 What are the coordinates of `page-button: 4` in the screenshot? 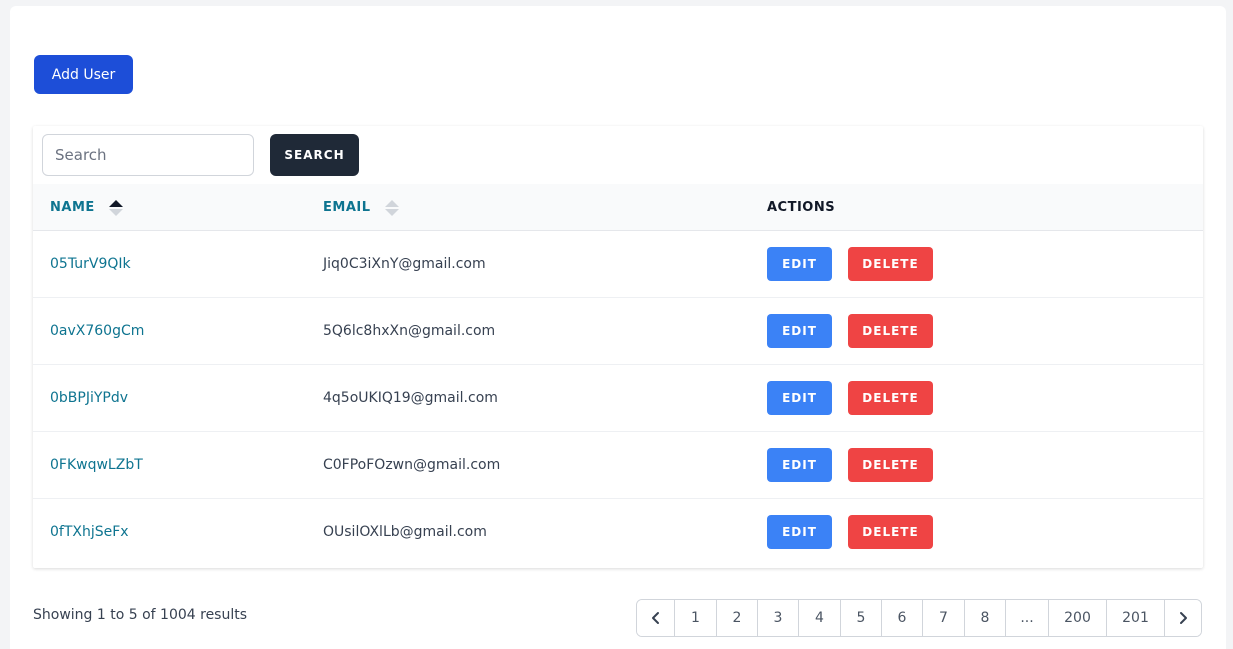 It's located at (820, 618).